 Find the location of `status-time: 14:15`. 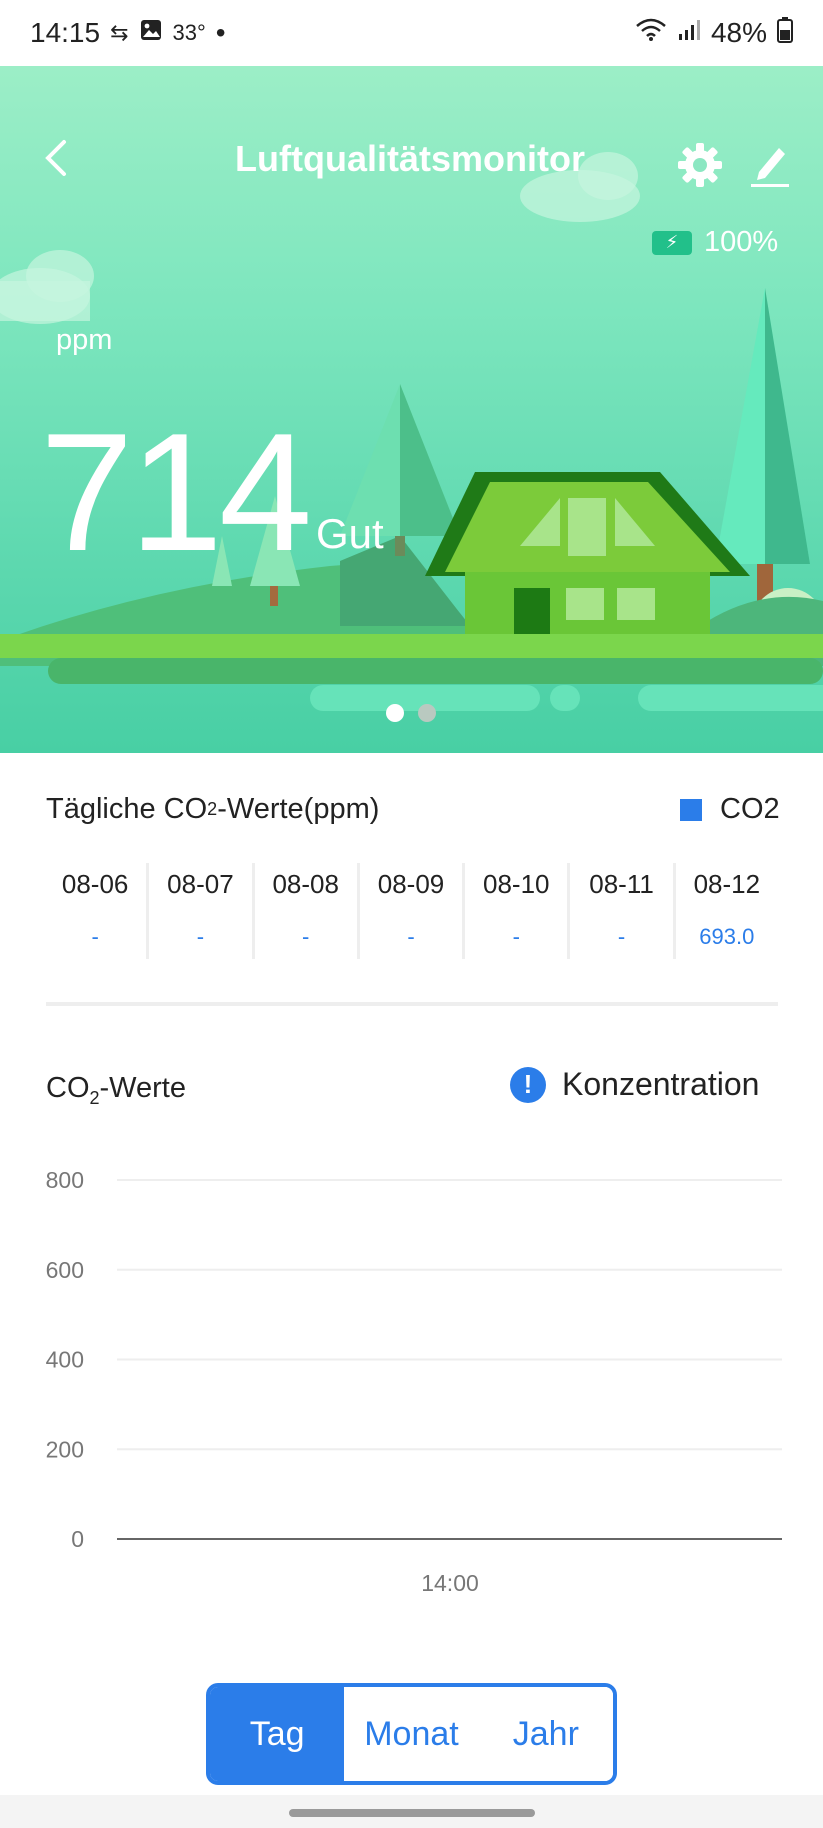

status-time: 14:15 is located at coordinates (65, 32).